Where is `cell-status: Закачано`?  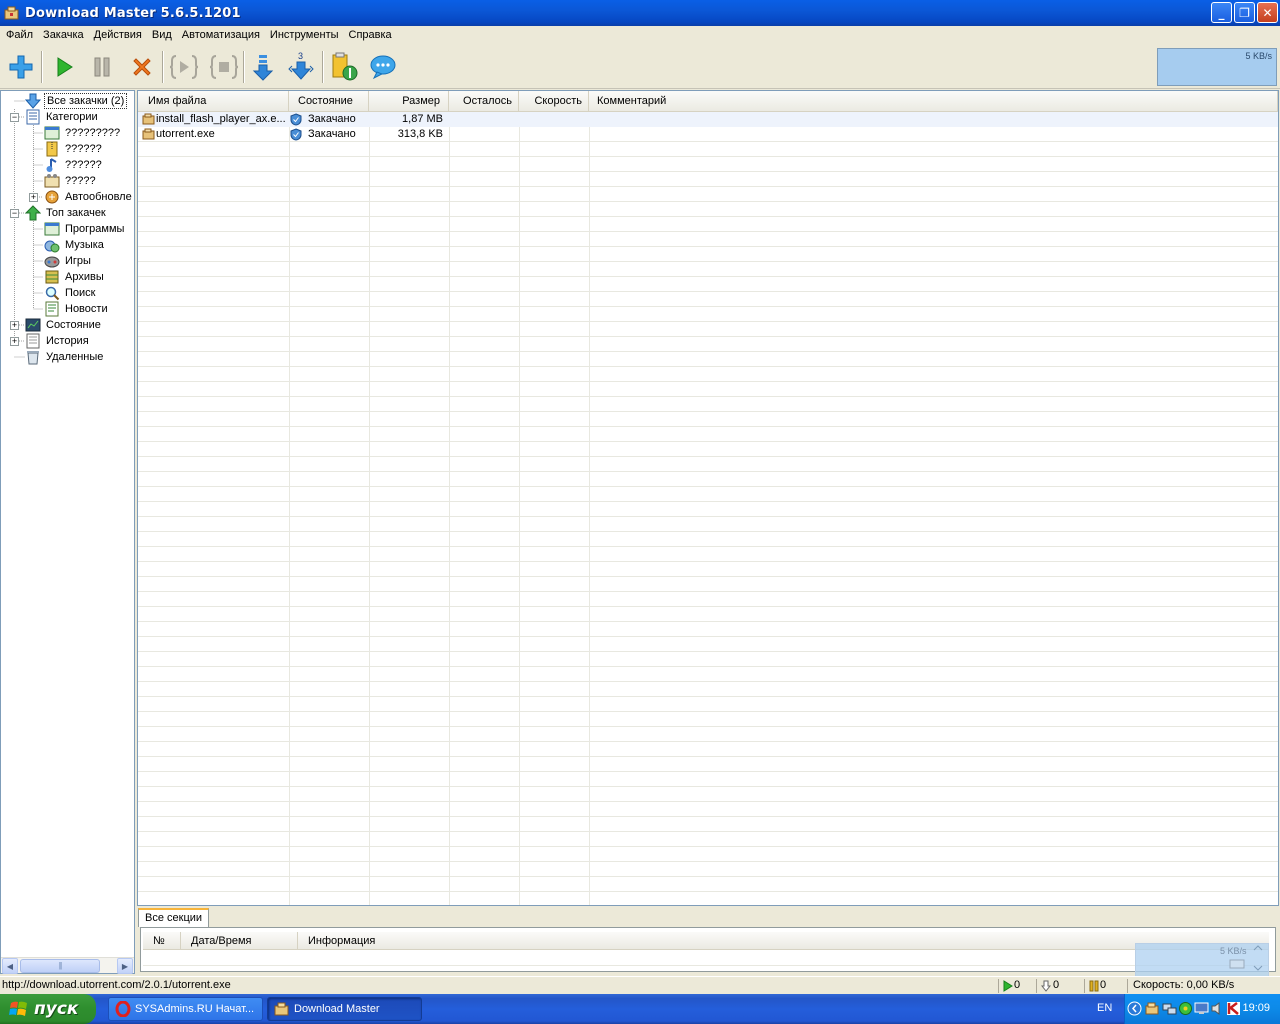
cell-status: Закачано is located at coordinates (332, 119).